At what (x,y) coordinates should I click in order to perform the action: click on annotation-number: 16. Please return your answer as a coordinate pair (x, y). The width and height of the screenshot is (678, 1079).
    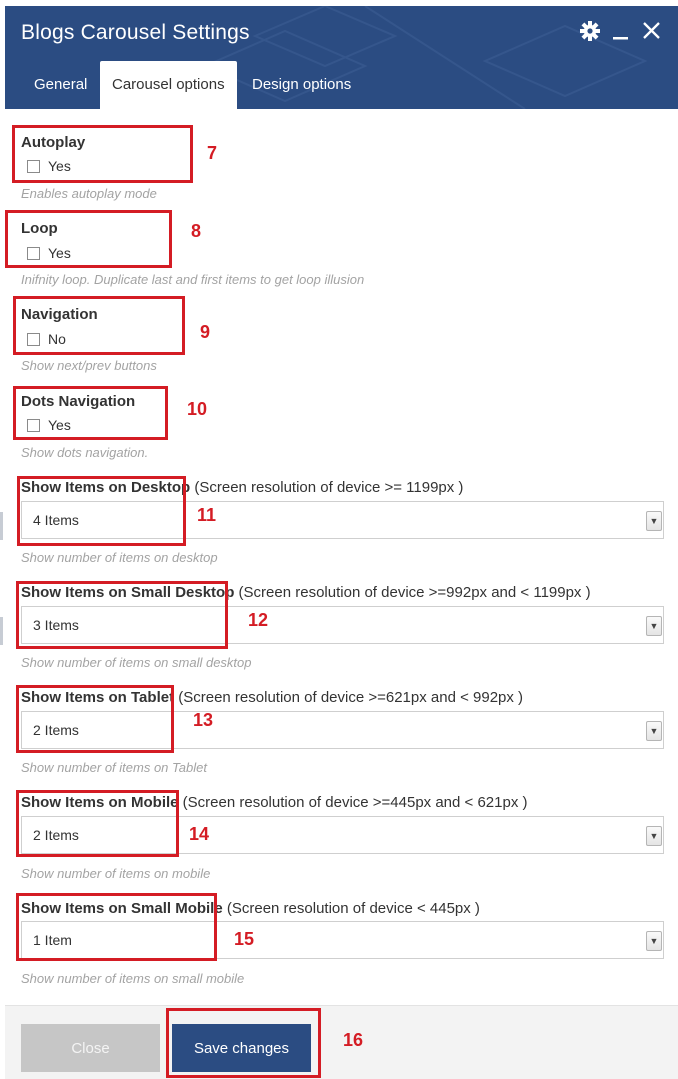
    Looking at the image, I should click on (353, 1040).